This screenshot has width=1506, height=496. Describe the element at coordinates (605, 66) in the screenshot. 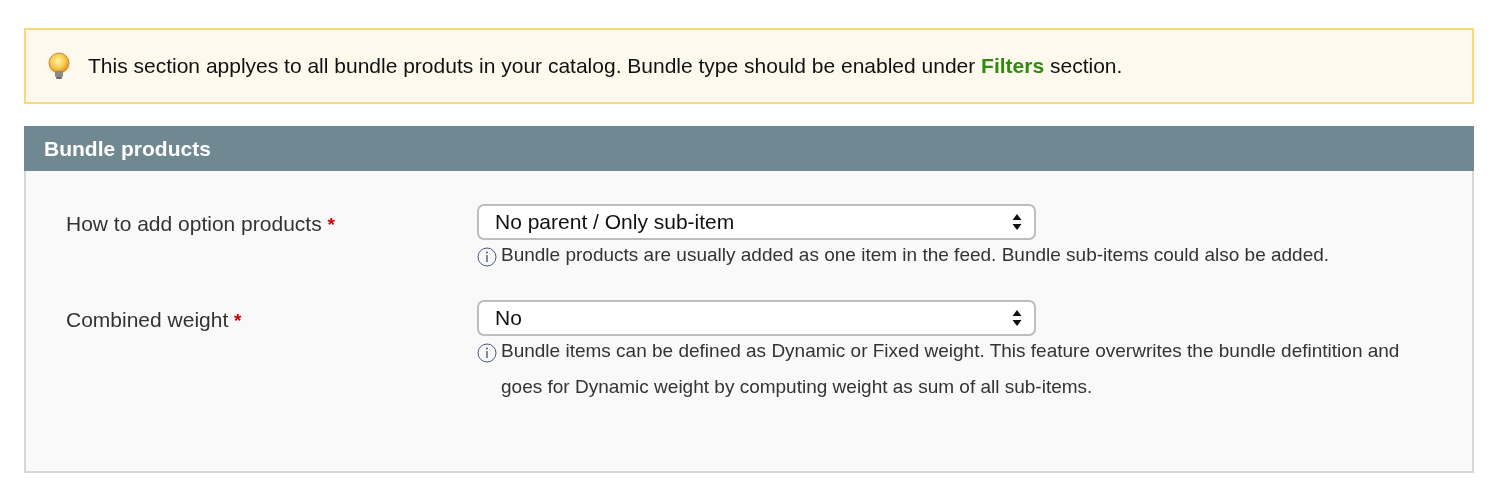

I see `notice-text: This section applyes to all bundle produts in your catalog. Bundle type should be enabled under Filters section.` at that location.